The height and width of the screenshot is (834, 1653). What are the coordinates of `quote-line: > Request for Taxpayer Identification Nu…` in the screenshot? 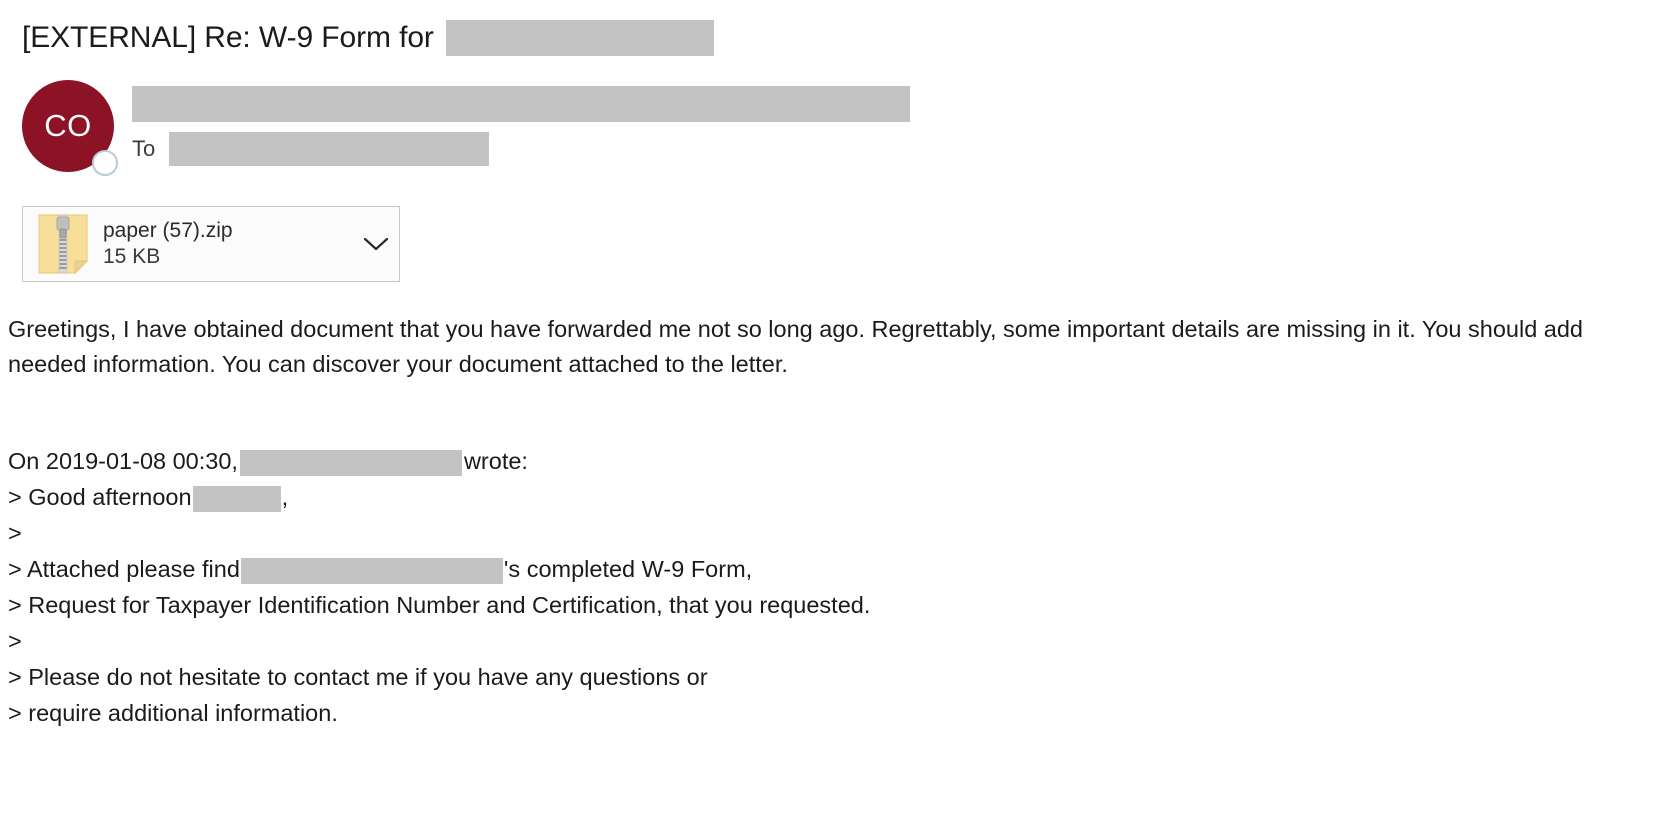 It's located at (830, 606).